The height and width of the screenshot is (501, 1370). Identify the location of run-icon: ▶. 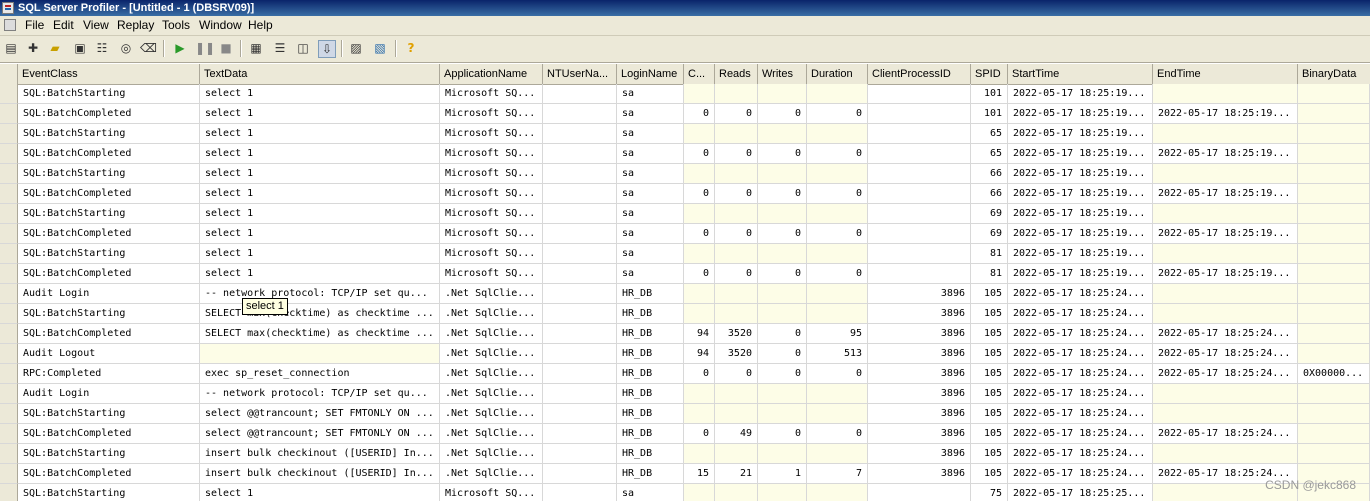
(180, 48).